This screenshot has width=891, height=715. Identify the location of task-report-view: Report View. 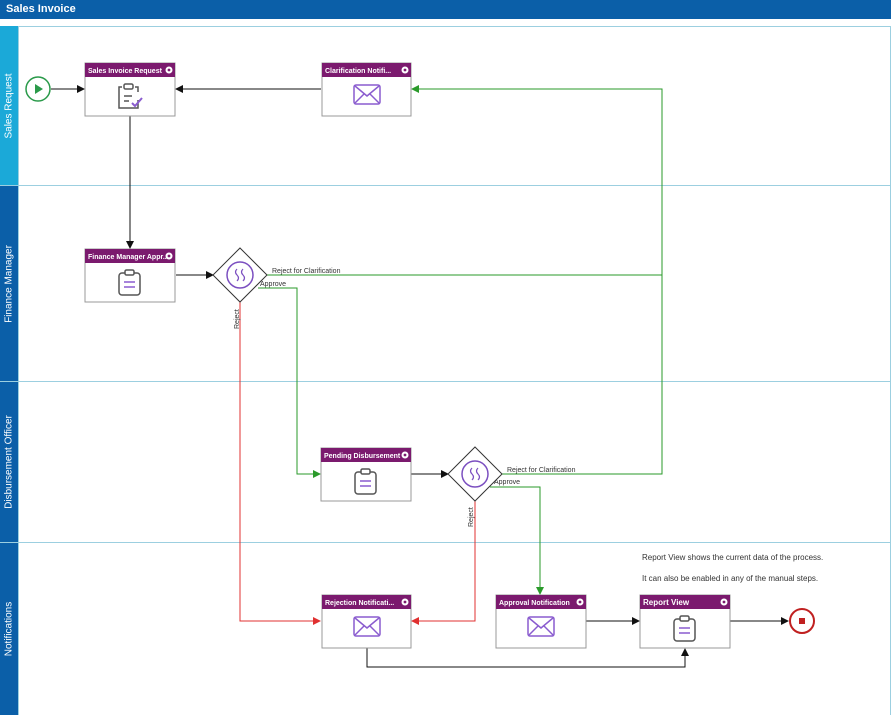
(685, 621).